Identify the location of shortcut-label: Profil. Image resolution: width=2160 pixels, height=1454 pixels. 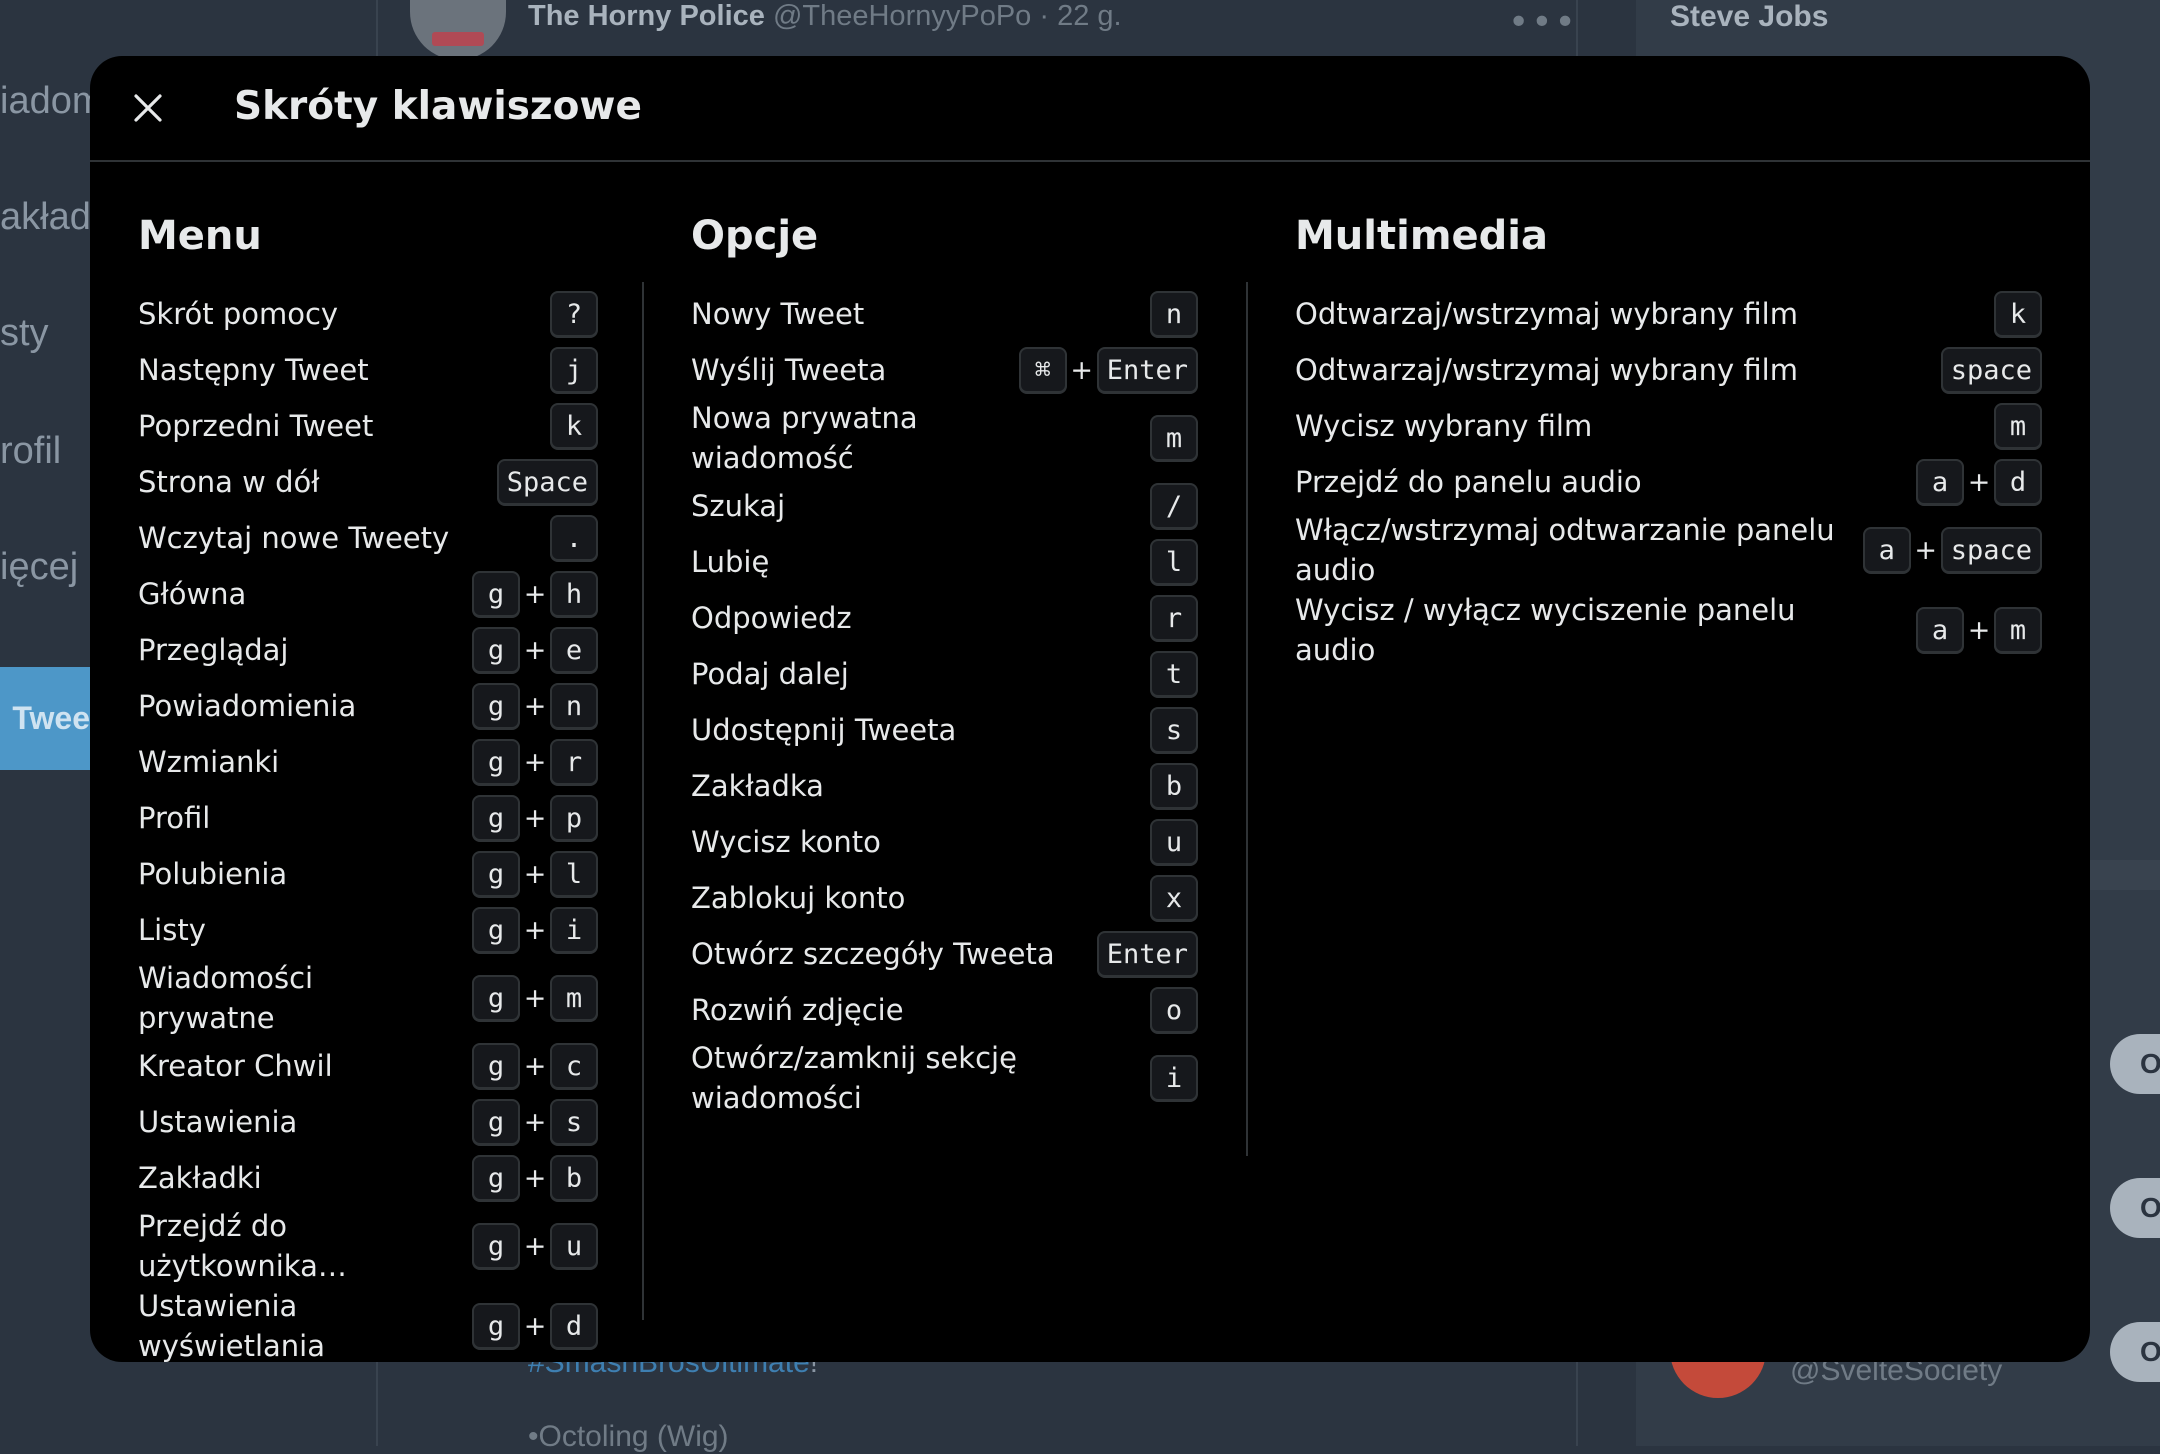
(174, 818).